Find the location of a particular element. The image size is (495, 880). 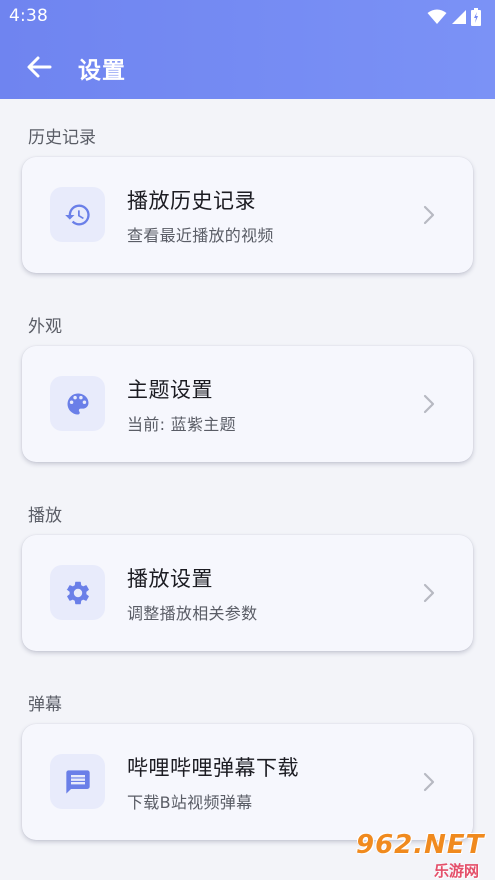

page-title: 设置 is located at coordinates (102, 71).